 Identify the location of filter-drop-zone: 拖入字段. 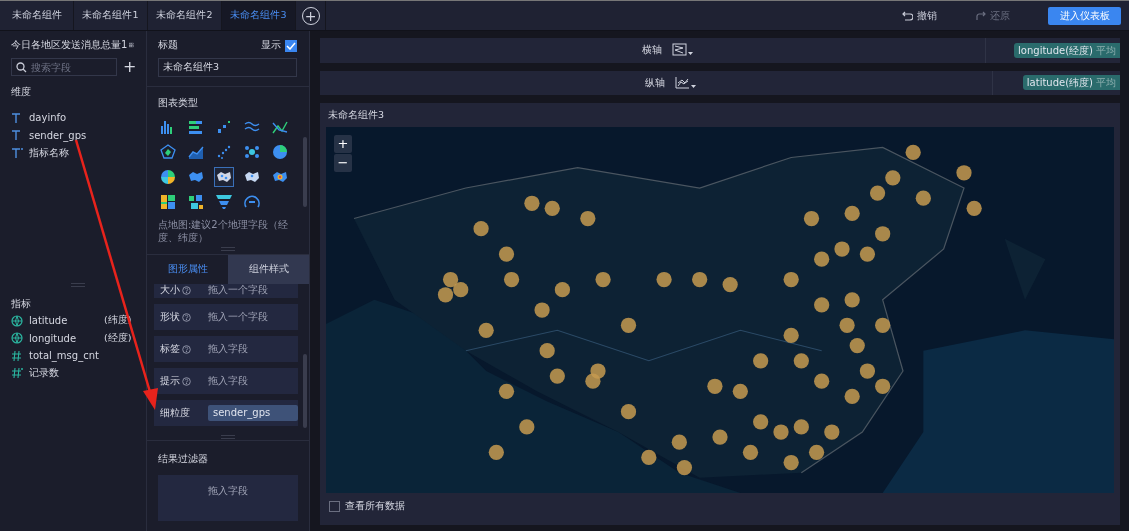
(228, 498).